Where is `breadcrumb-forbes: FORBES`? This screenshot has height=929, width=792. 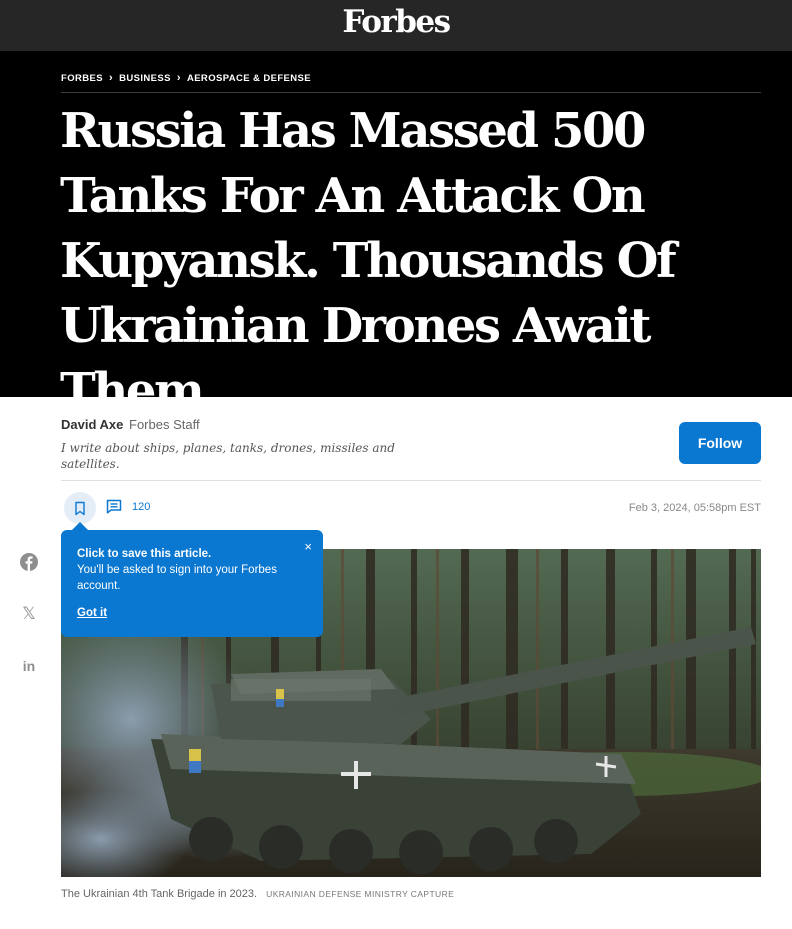 breadcrumb-forbes: FORBES is located at coordinates (82, 78).